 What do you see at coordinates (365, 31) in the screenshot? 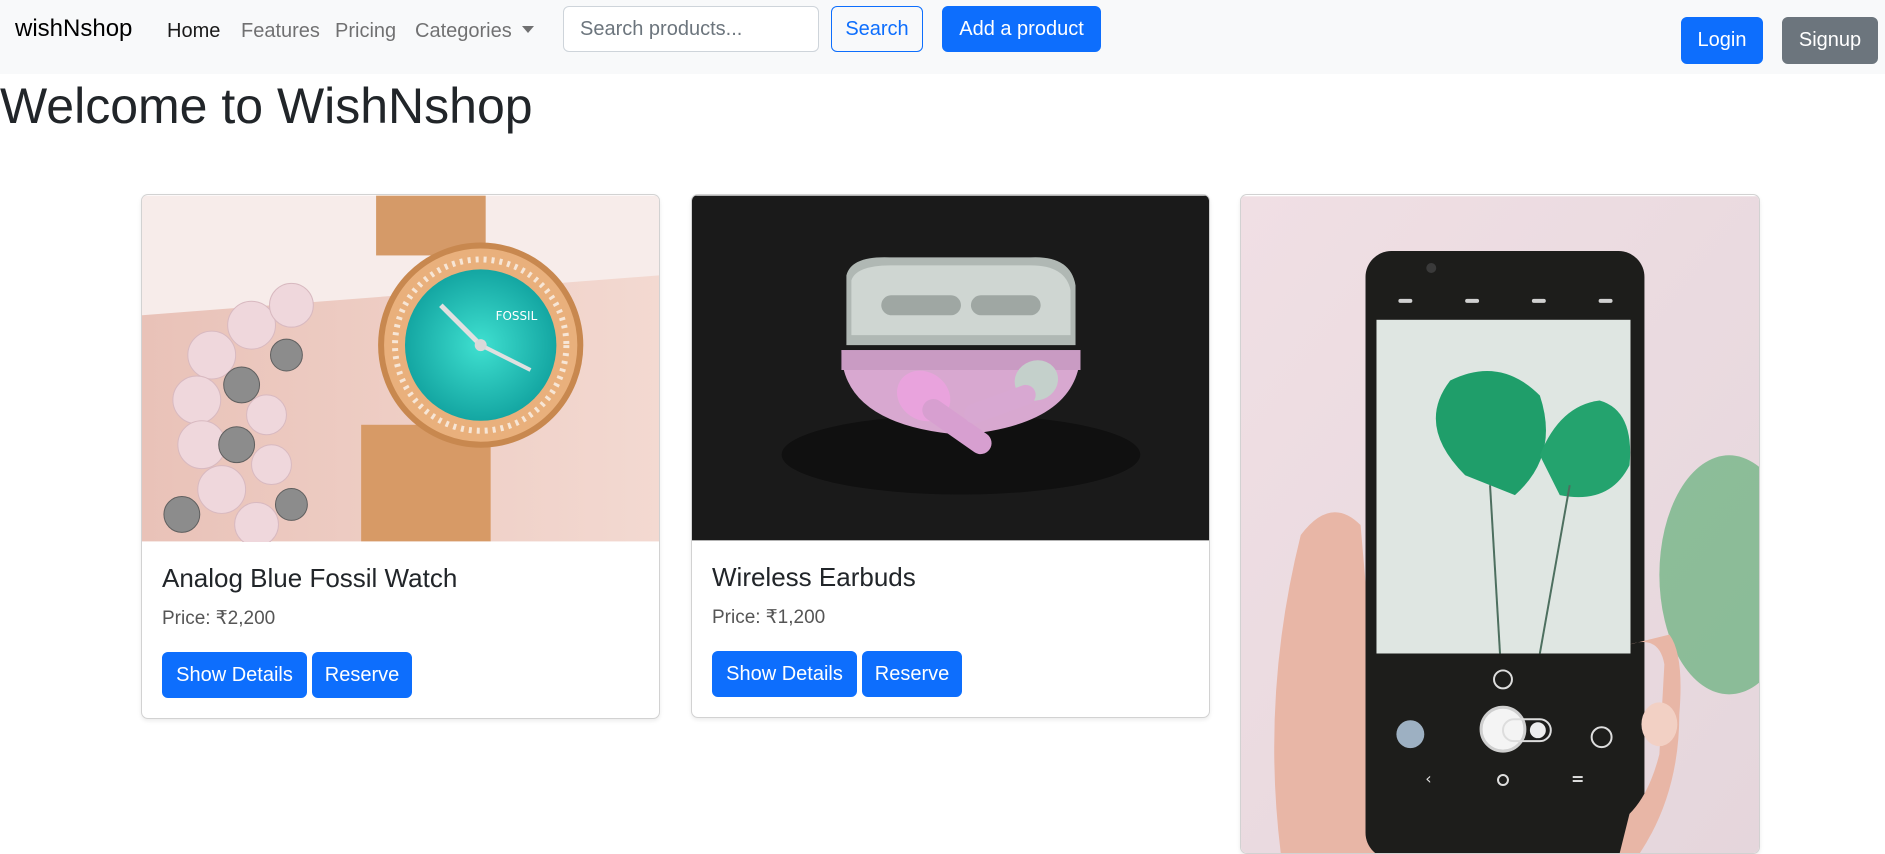
I see `nav-link-pricing: Pricing` at bounding box center [365, 31].